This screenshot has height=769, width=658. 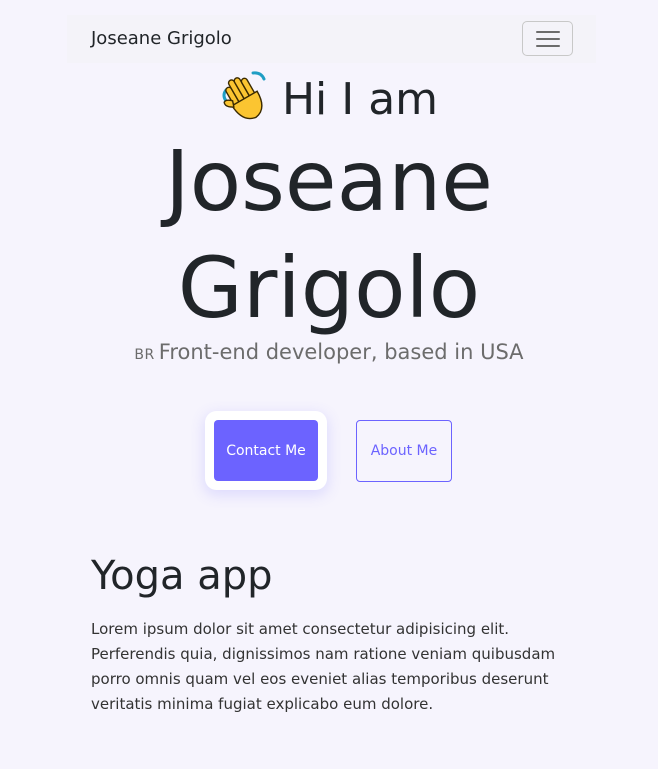 I want to click on navbar-brand: Joseane Grigolo, so click(x=161, y=39).